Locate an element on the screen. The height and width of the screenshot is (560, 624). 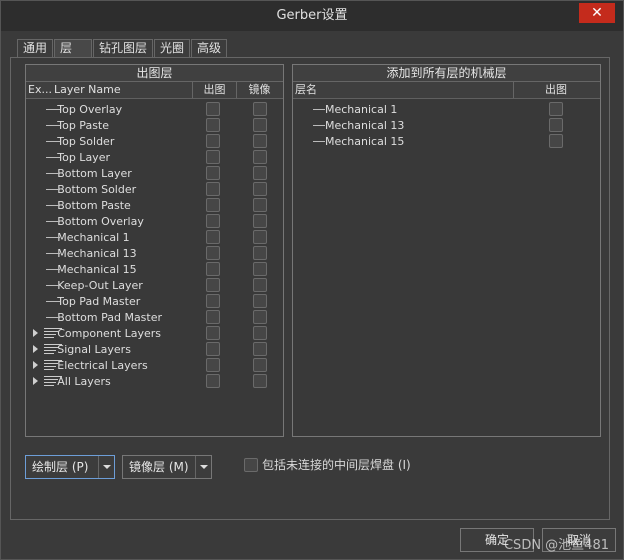
layer-row: Mechanical 13 is located at coordinates (154, 253).